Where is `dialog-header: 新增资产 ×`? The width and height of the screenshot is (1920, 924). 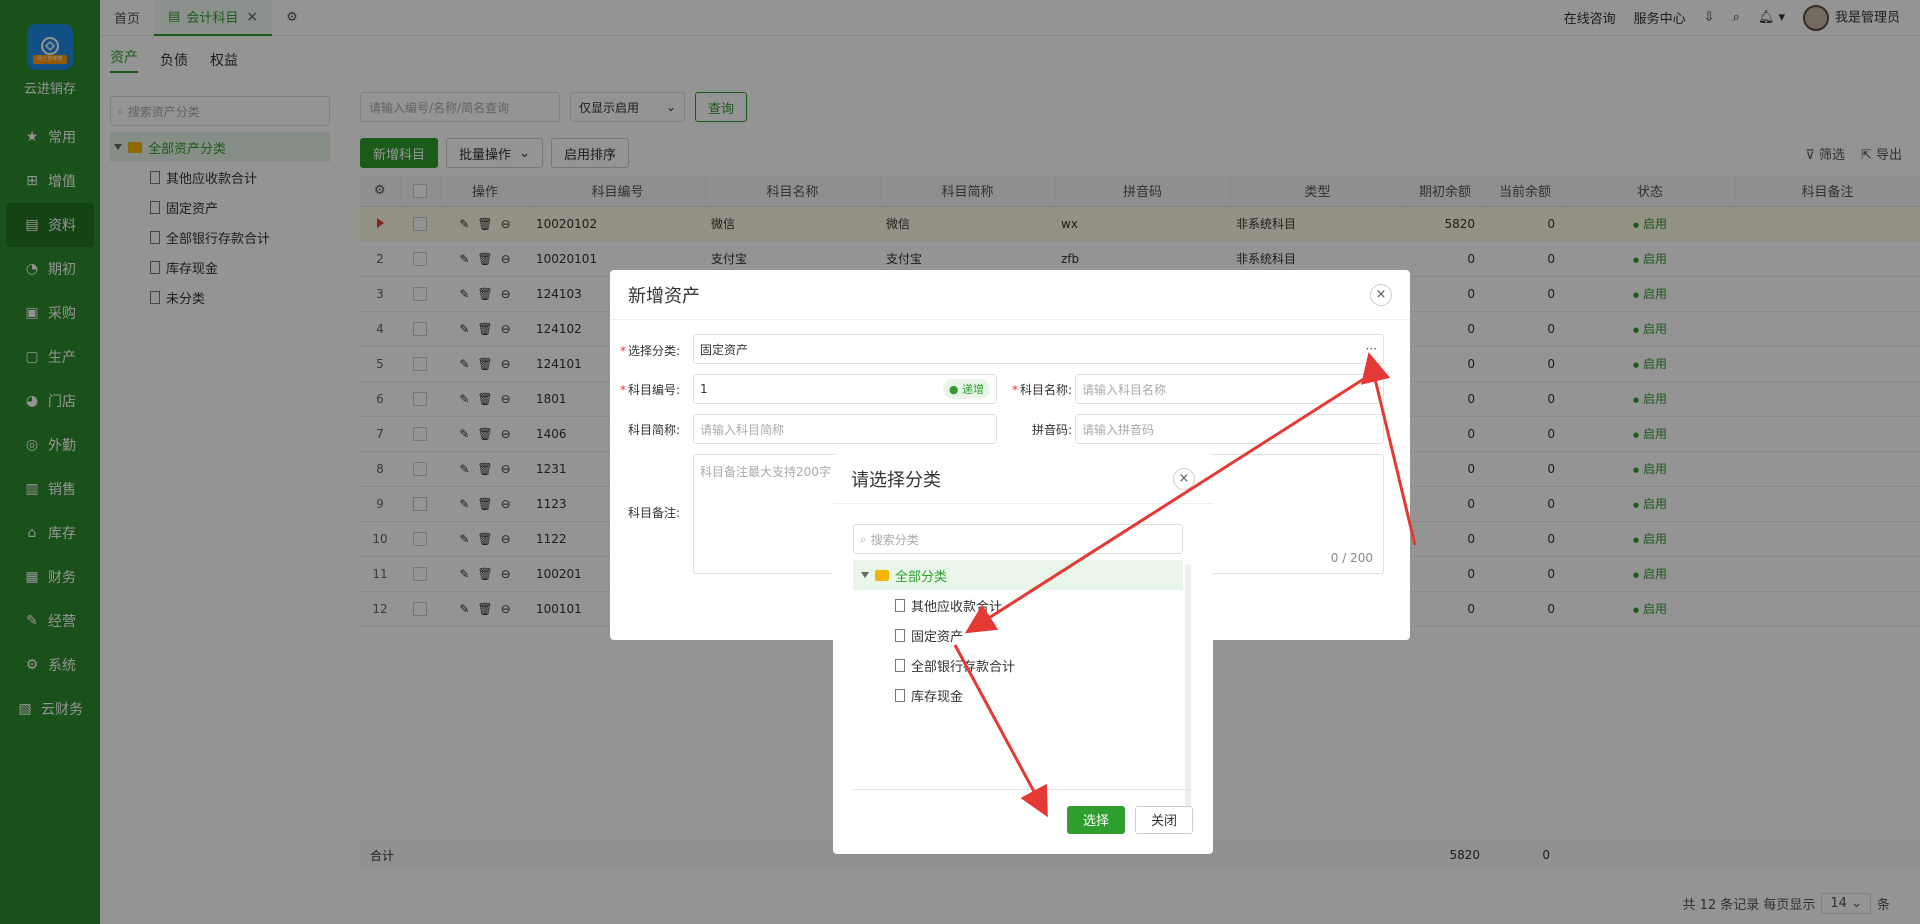 dialog-header: 新增资产 × is located at coordinates (1010, 295).